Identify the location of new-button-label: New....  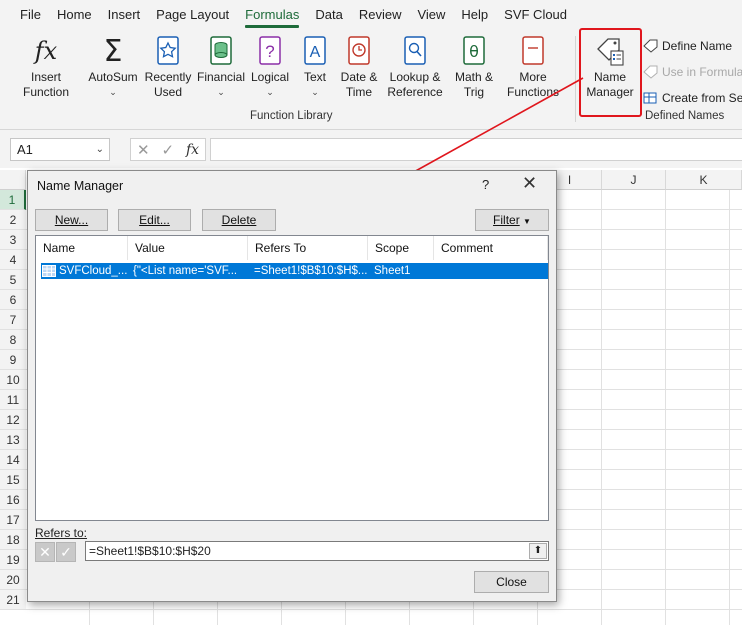
(71, 220).